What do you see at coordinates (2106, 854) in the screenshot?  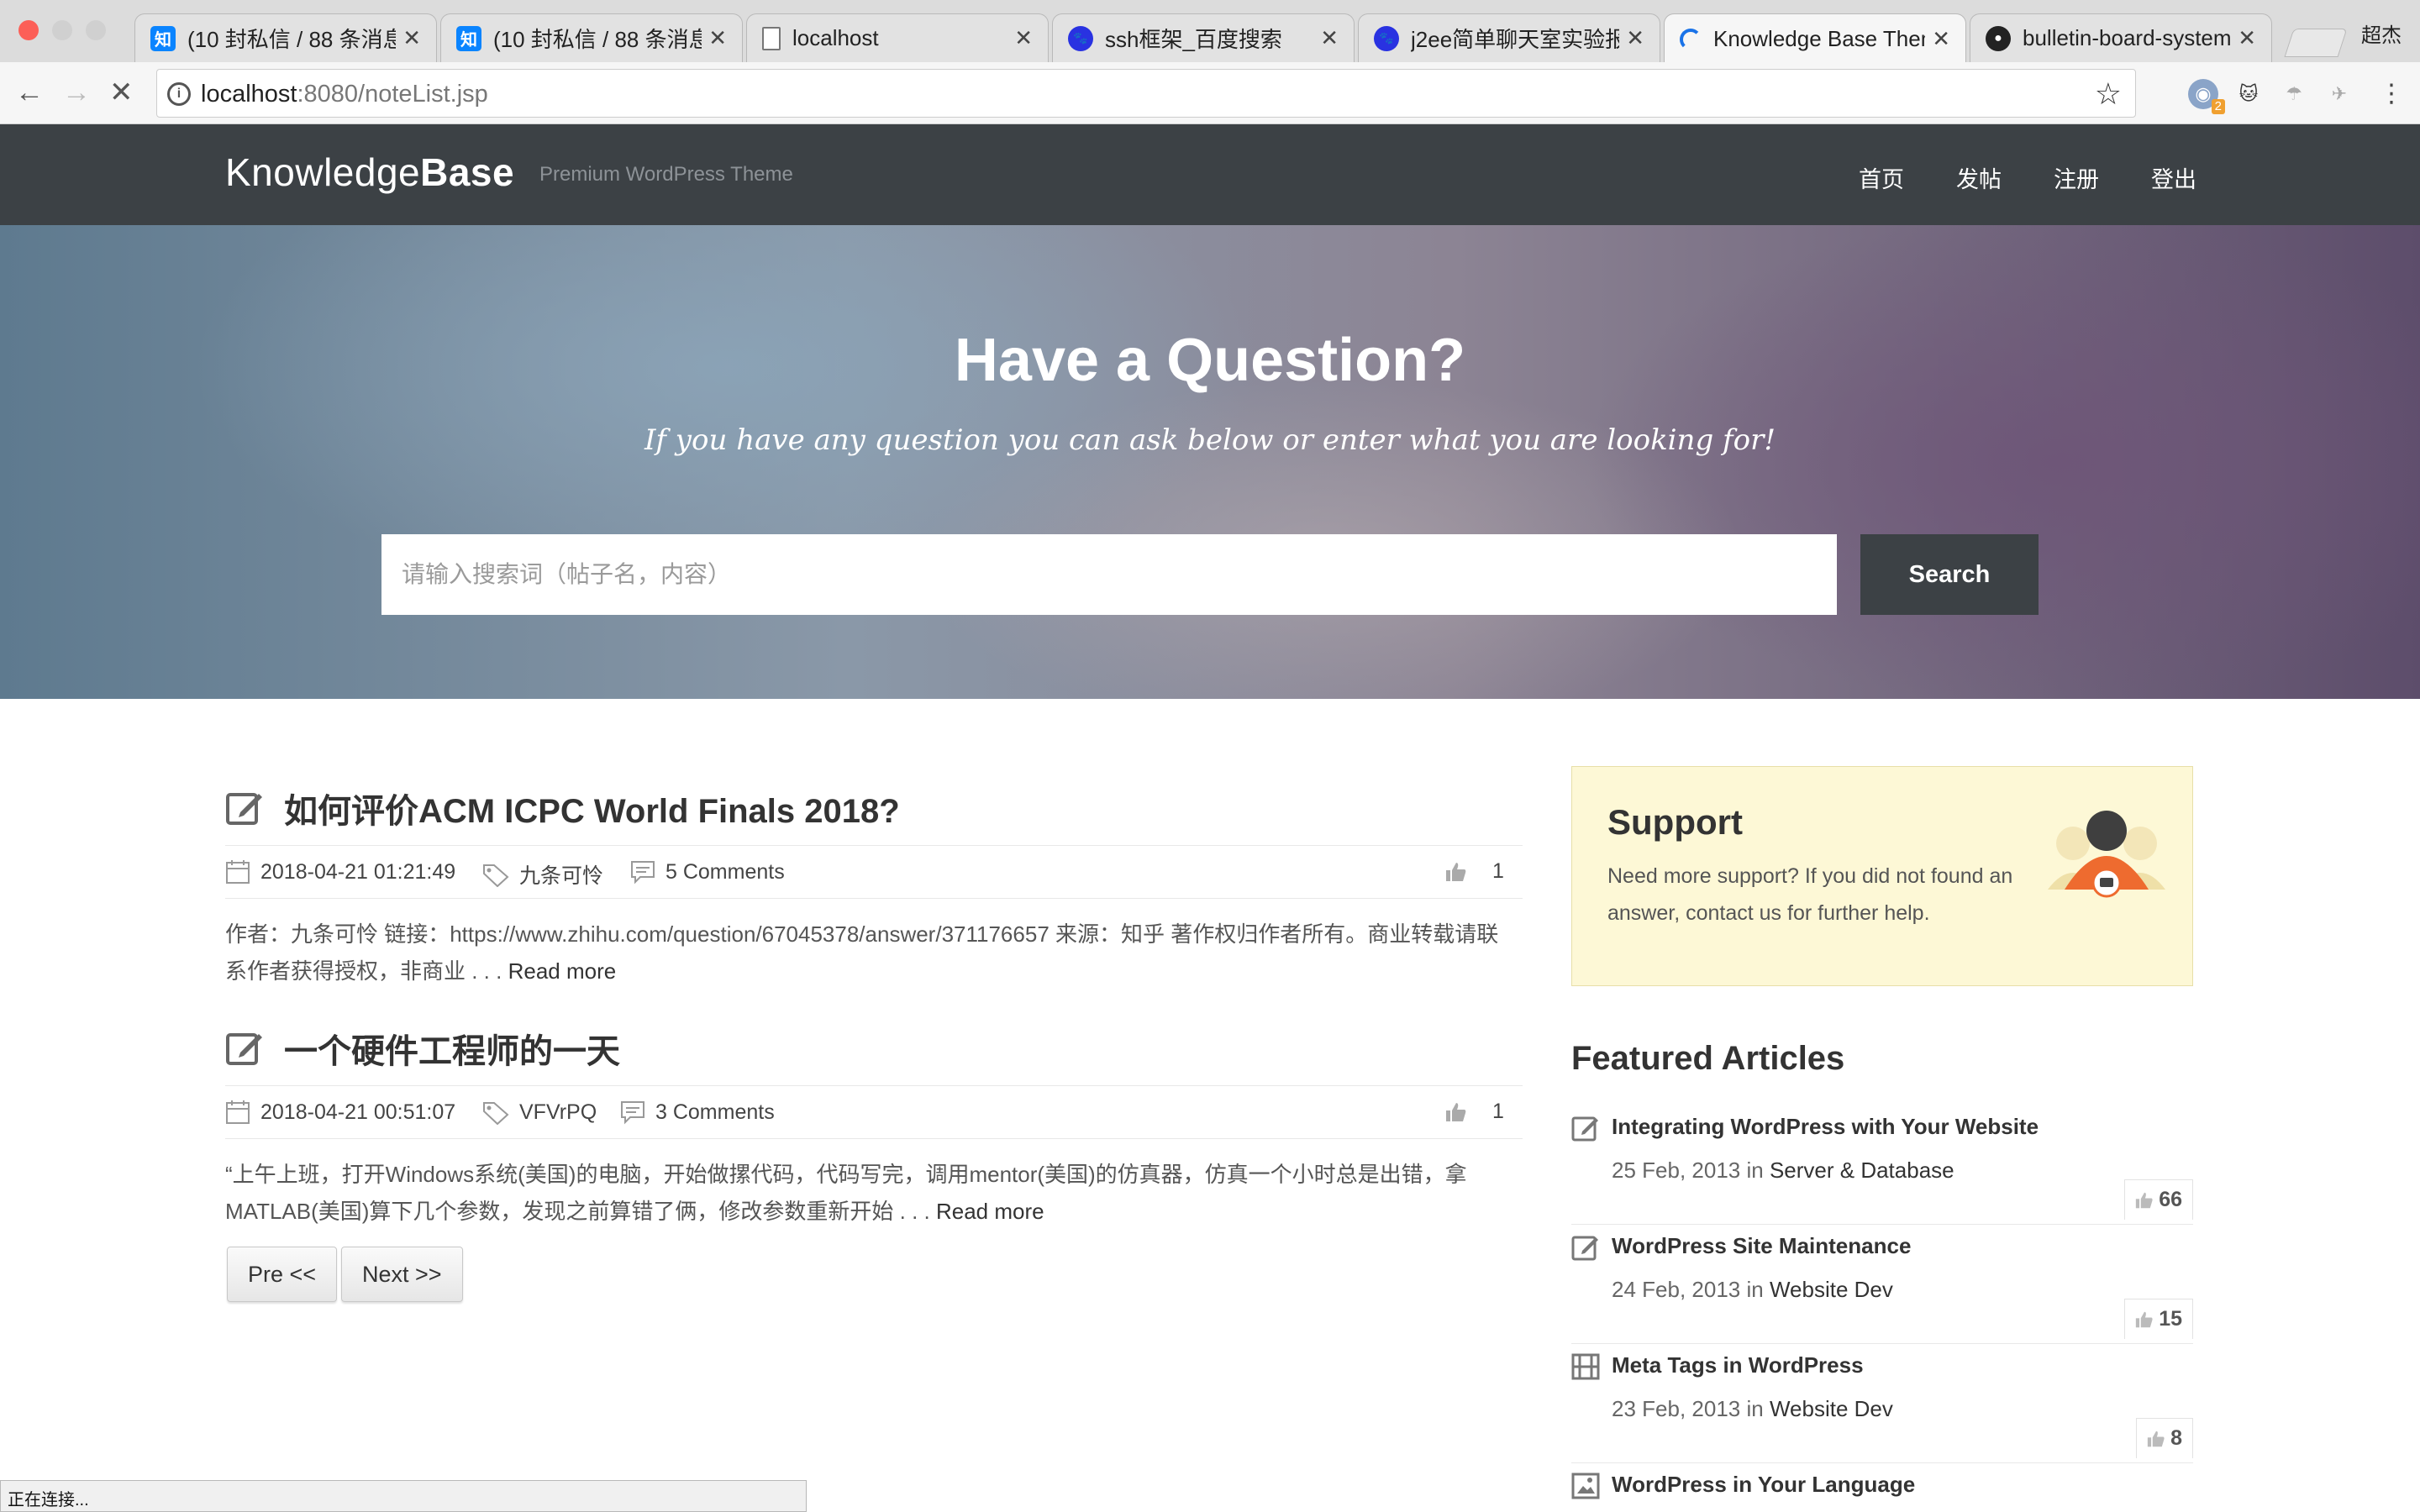 I see `support-agent-icon` at bounding box center [2106, 854].